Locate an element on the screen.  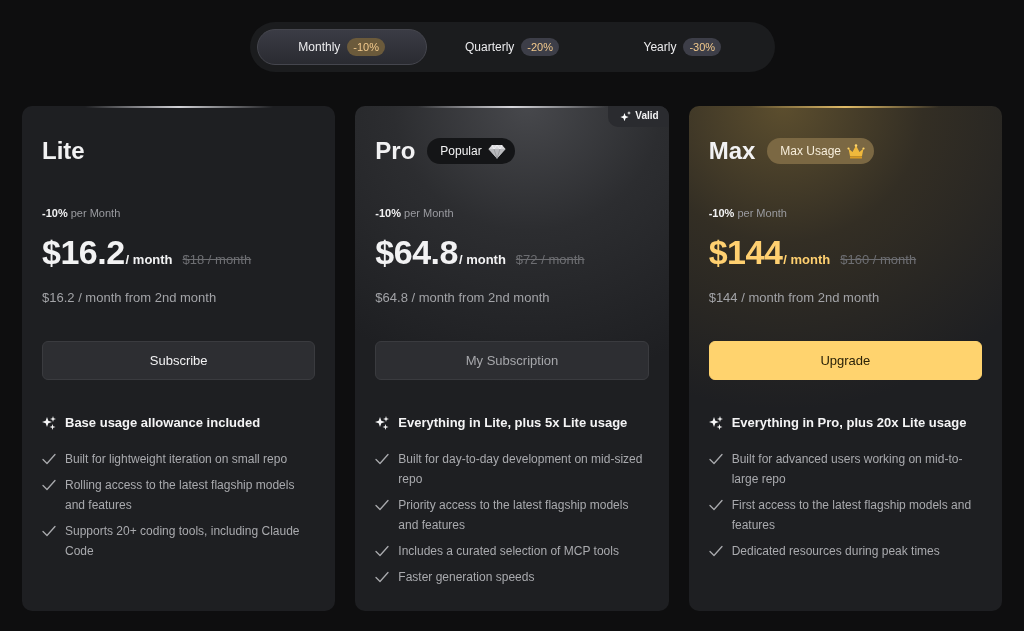
highlight-text: Everything in Lite, plus 5x Lite usage is located at coordinates (513, 423).